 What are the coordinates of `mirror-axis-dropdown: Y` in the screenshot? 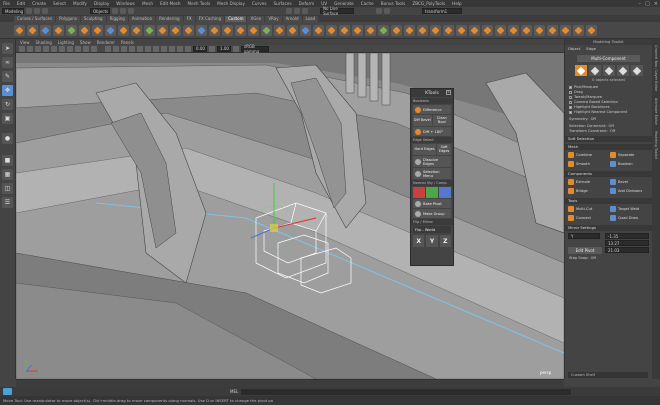 It's located at (584, 236).